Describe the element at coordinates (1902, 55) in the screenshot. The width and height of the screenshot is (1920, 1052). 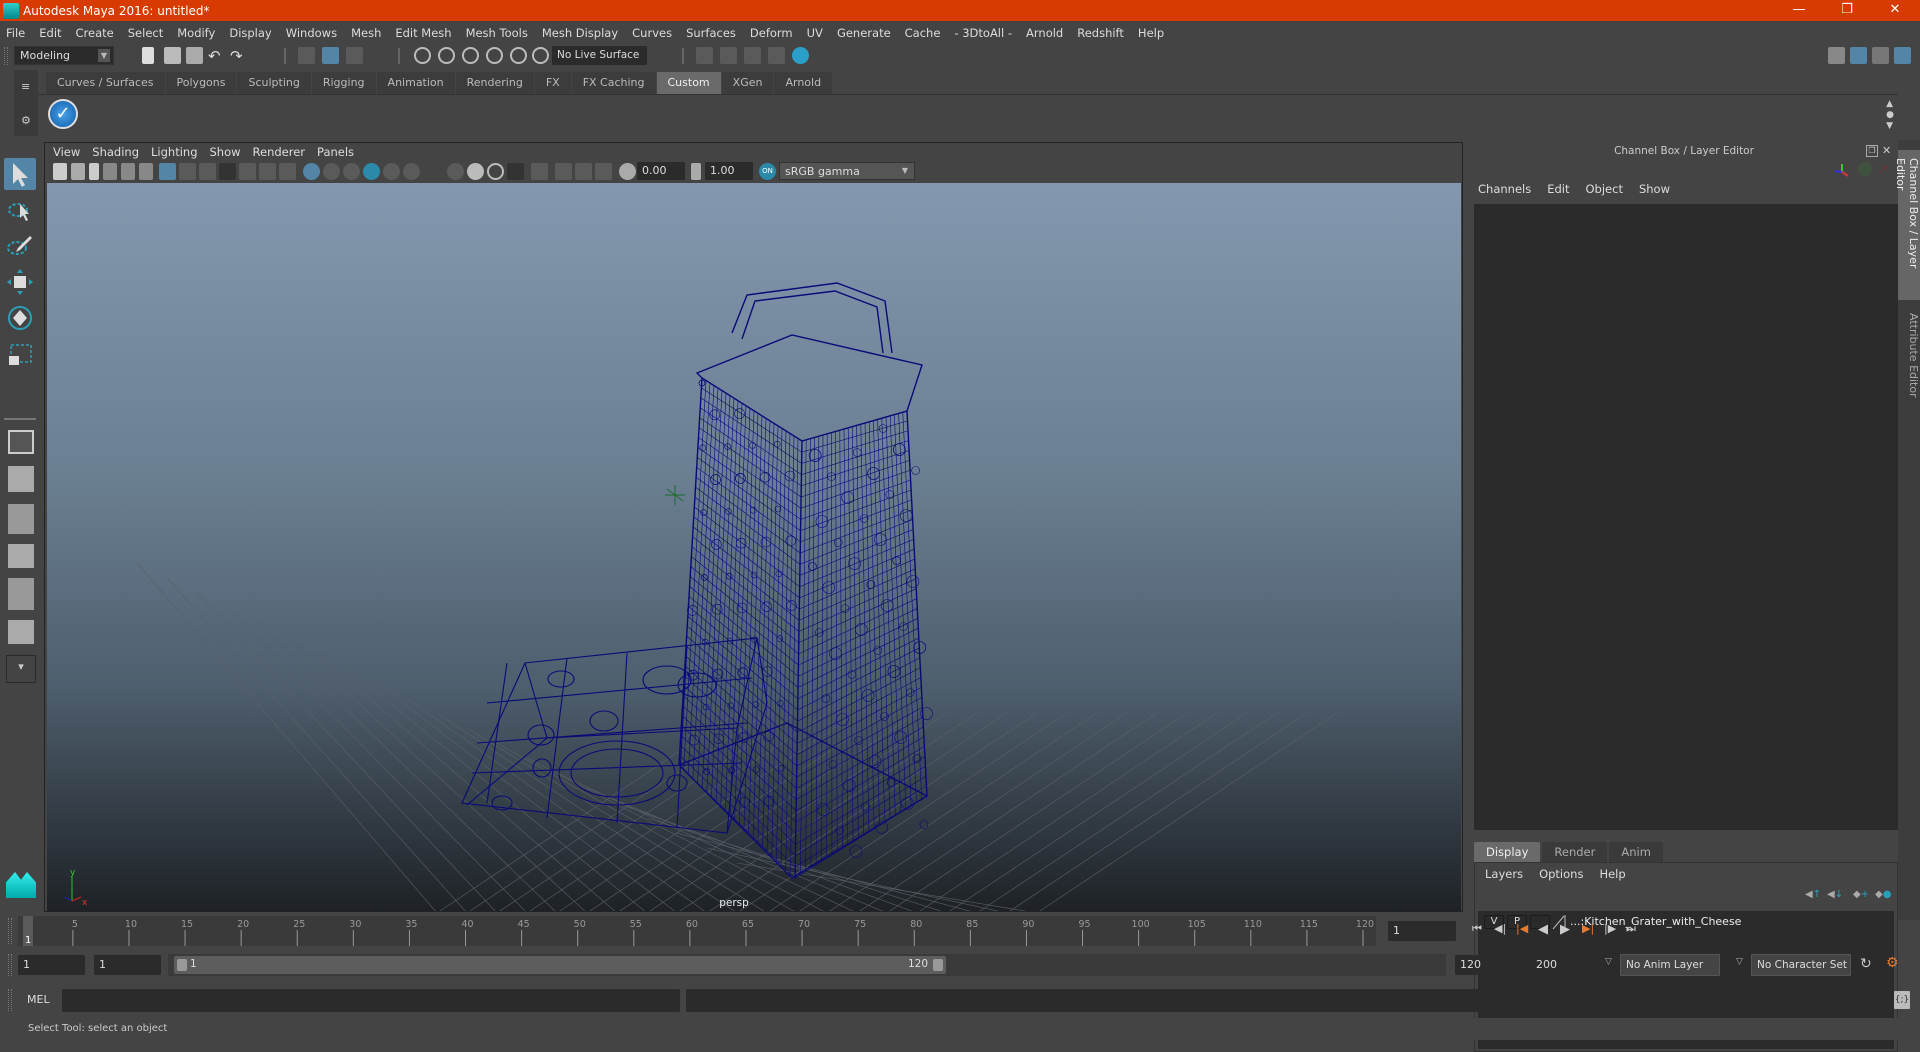
I see `channel-box-toggle-icon` at that location.